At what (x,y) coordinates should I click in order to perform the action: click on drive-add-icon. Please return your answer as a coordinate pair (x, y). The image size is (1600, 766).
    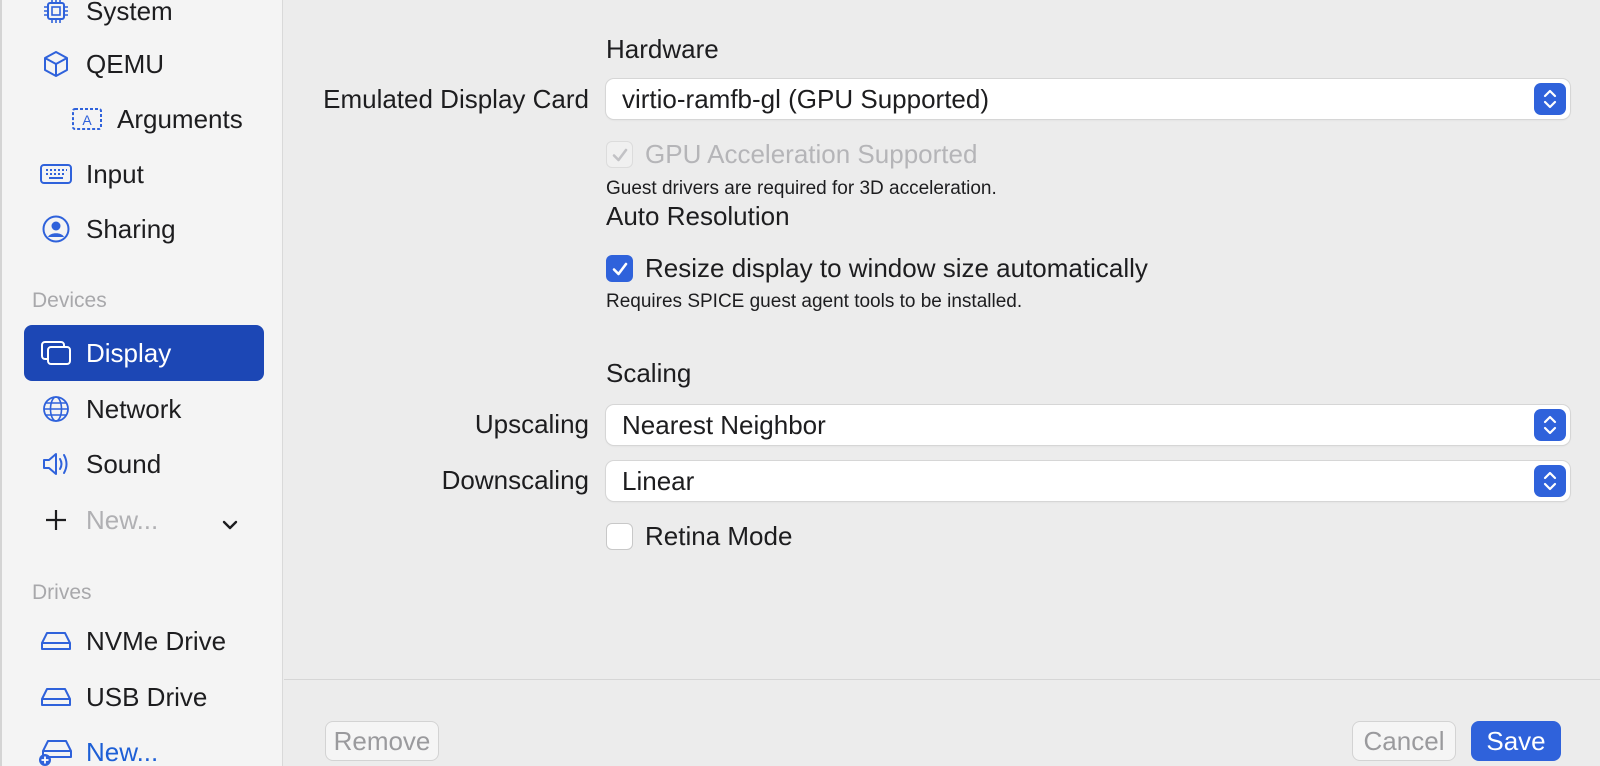
    Looking at the image, I should click on (56, 750).